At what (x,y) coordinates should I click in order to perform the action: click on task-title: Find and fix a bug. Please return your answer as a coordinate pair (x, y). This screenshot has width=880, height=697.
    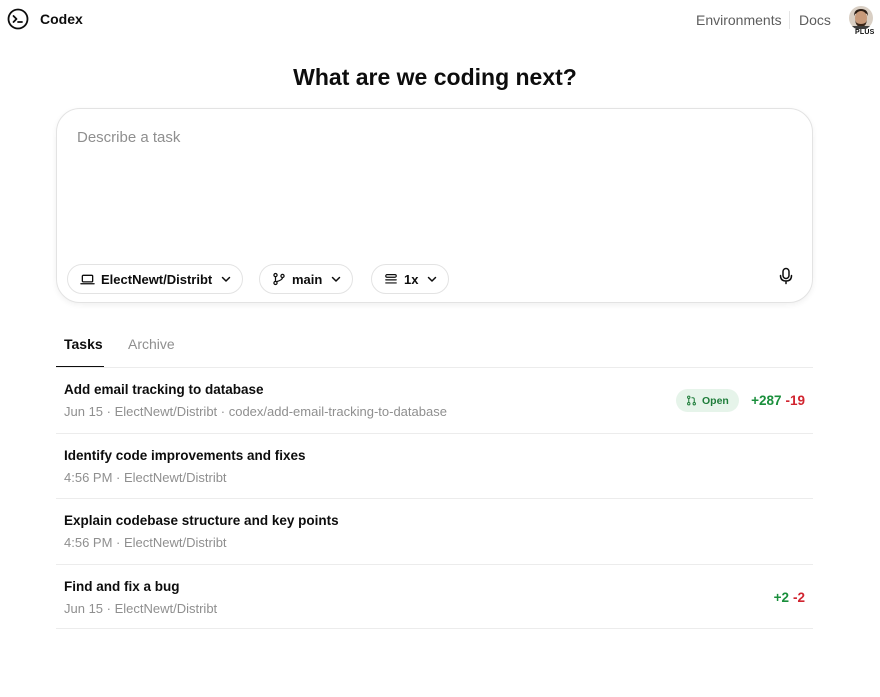
    Looking at the image, I should click on (122, 586).